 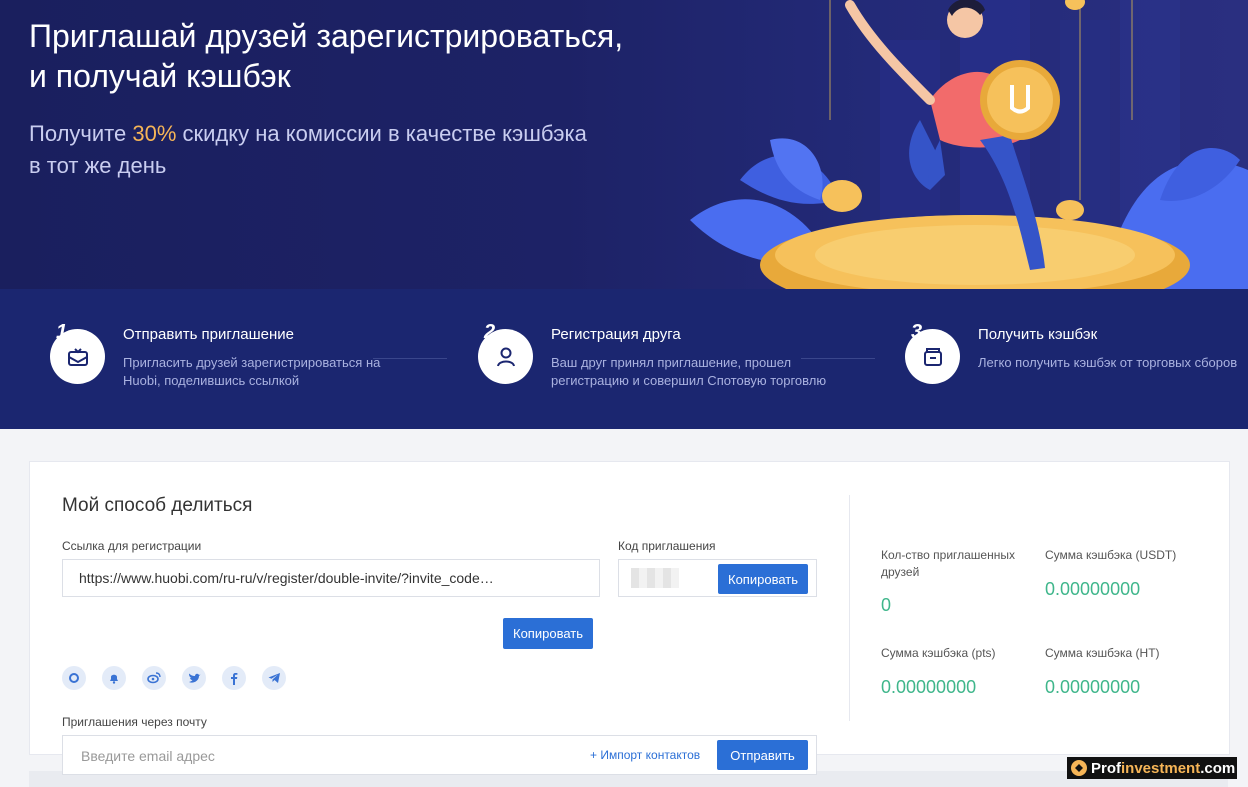 I want to click on invited-count-label: Кол-ство приглашенных друзей, so click(x=948, y=563).